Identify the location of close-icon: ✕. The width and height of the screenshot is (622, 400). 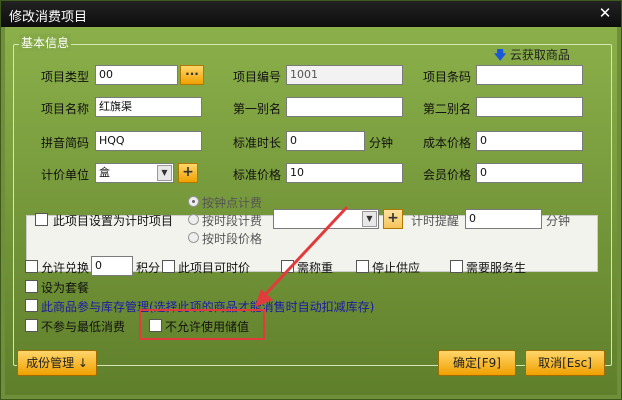
(605, 13).